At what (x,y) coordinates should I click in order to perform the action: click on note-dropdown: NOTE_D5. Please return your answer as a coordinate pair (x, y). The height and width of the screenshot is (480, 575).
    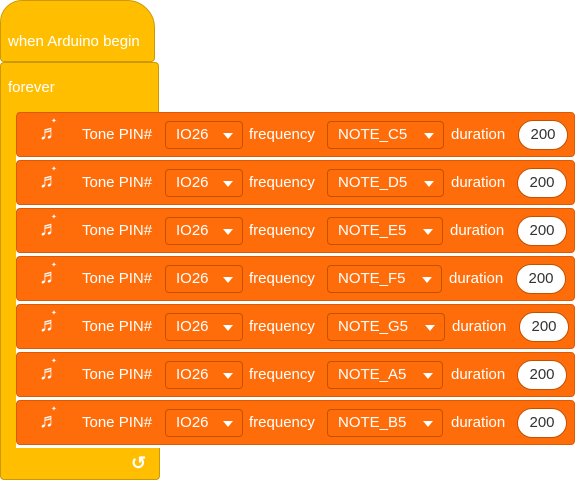
    Looking at the image, I should click on (385, 183).